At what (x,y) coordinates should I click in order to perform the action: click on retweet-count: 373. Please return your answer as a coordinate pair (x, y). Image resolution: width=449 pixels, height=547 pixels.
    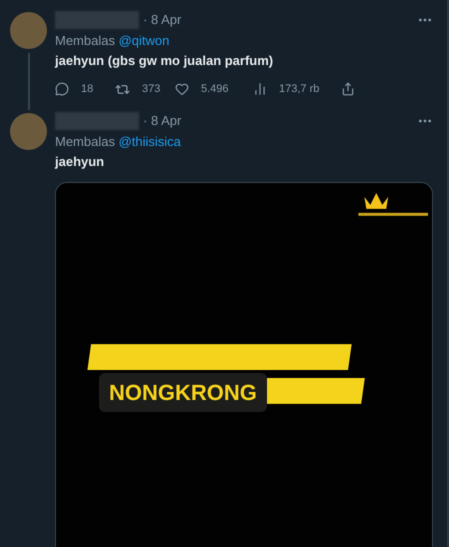
    Looking at the image, I should click on (151, 89).